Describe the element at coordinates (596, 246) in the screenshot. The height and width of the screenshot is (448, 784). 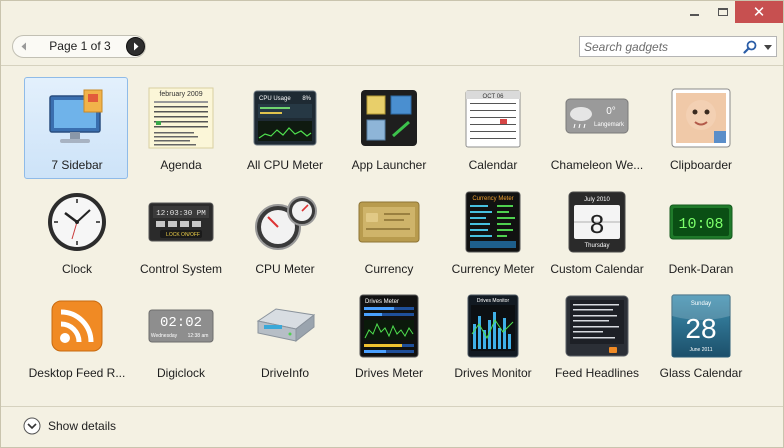
I see `custom-calendar-weekday: Thursday` at that location.